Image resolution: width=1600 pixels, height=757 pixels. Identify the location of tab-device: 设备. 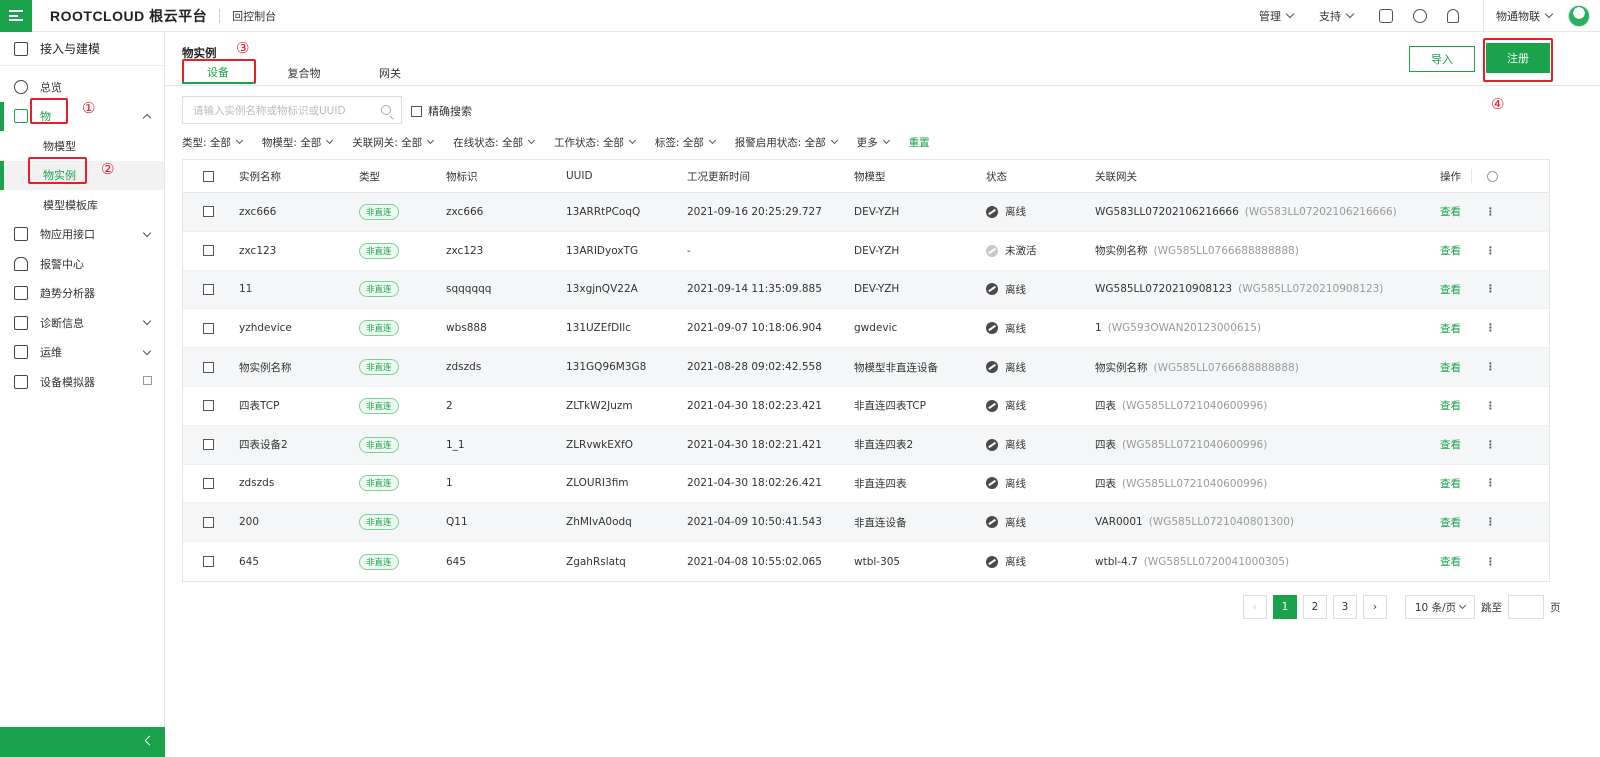
(218, 73).